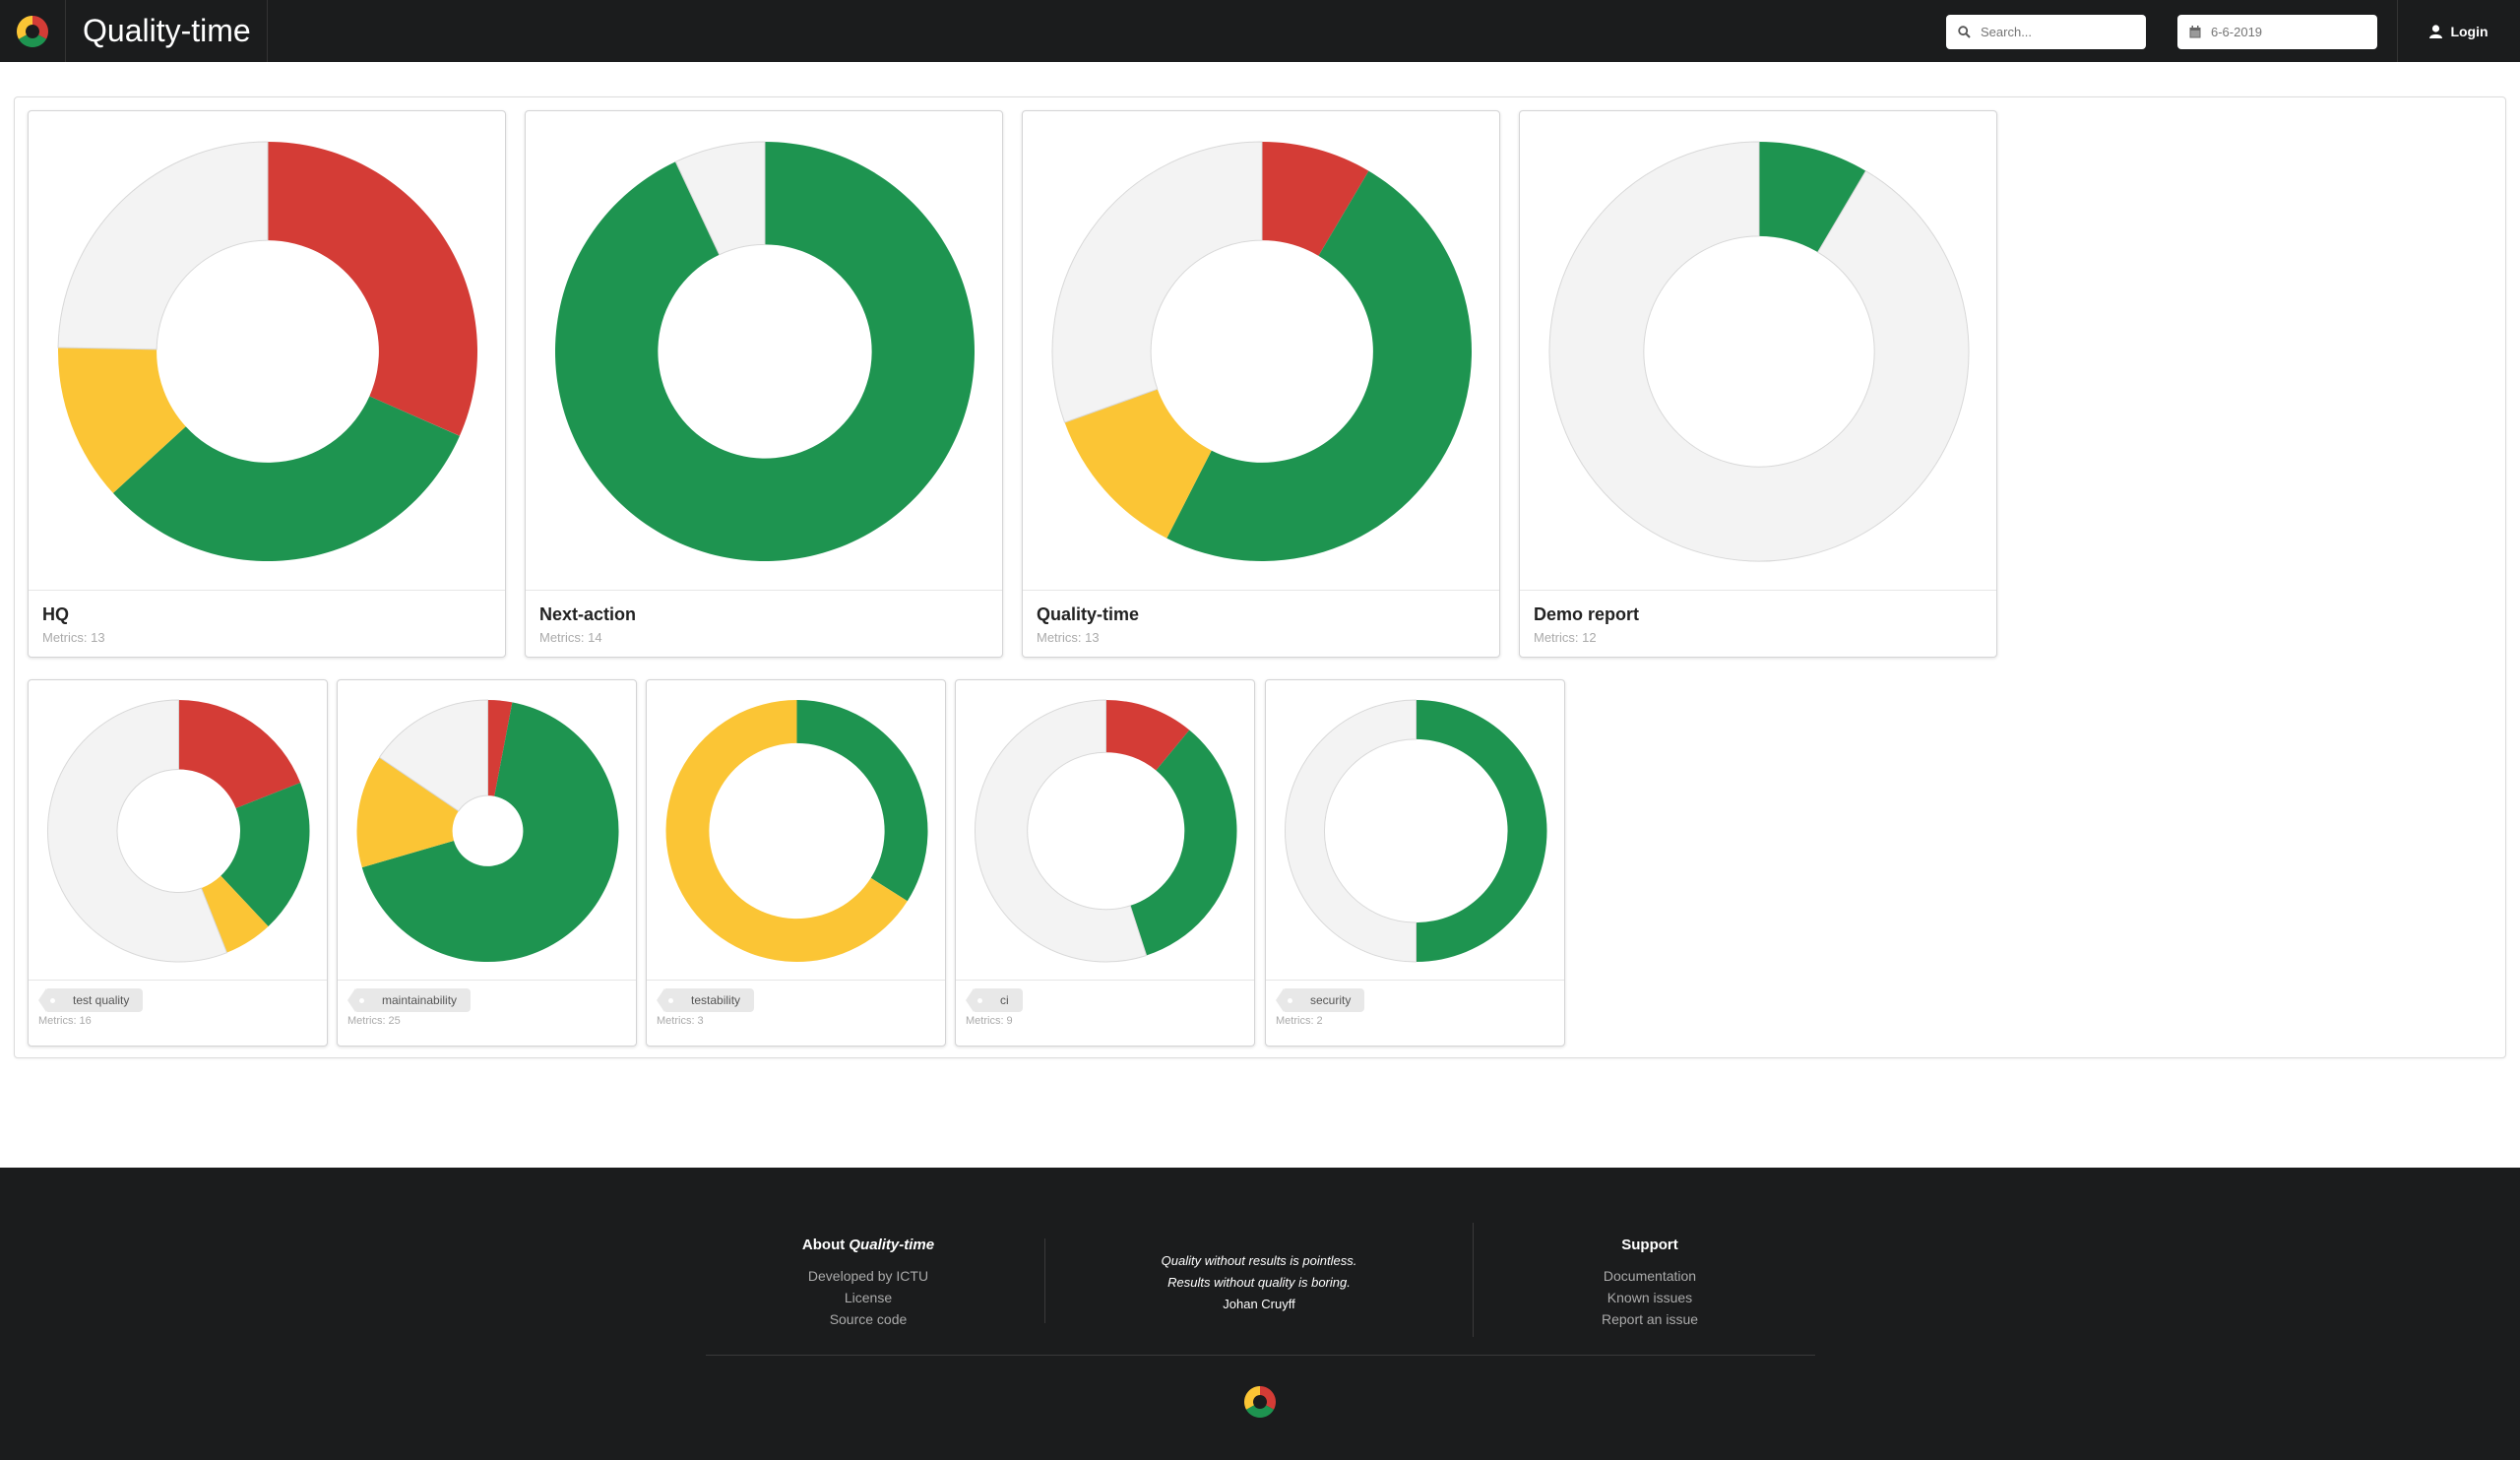 This screenshot has width=2520, height=1460. I want to click on report-card-next-action: Next-action Metrics: 14, so click(764, 384).